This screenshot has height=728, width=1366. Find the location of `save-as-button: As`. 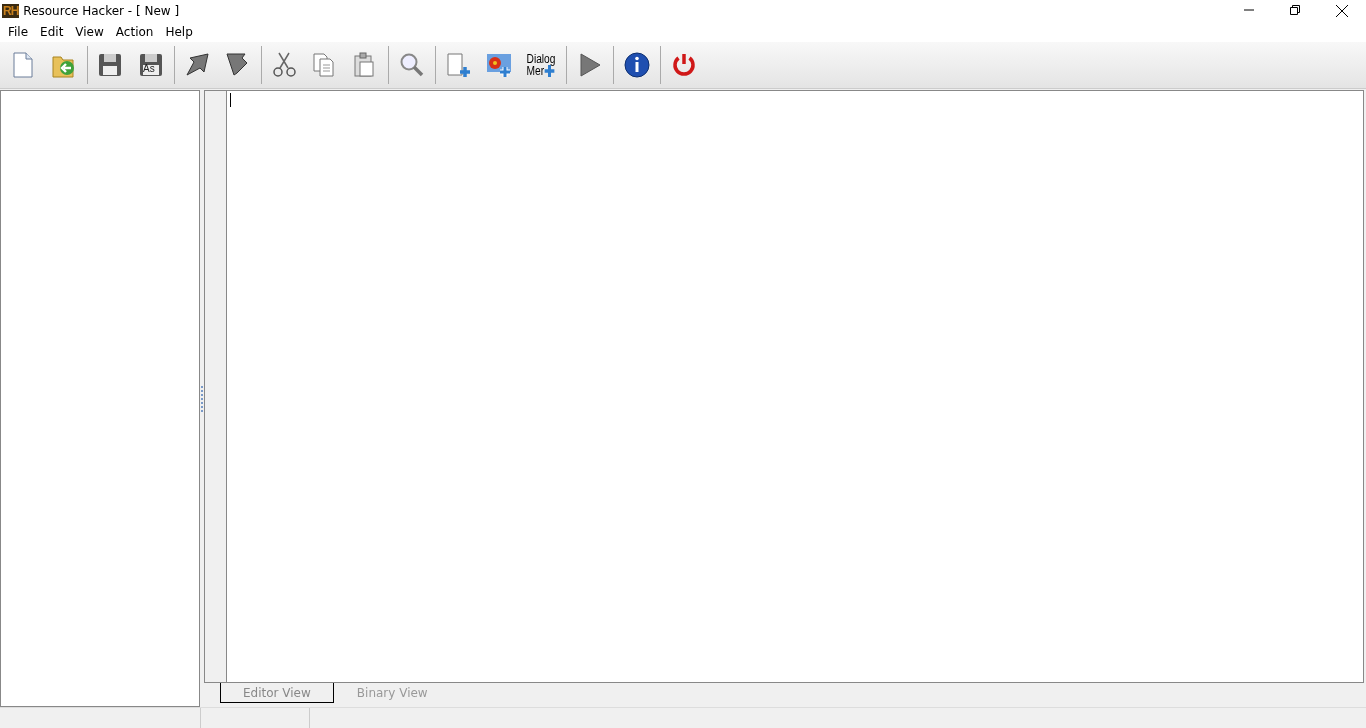

save-as-button: As is located at coordinates (151, 65).